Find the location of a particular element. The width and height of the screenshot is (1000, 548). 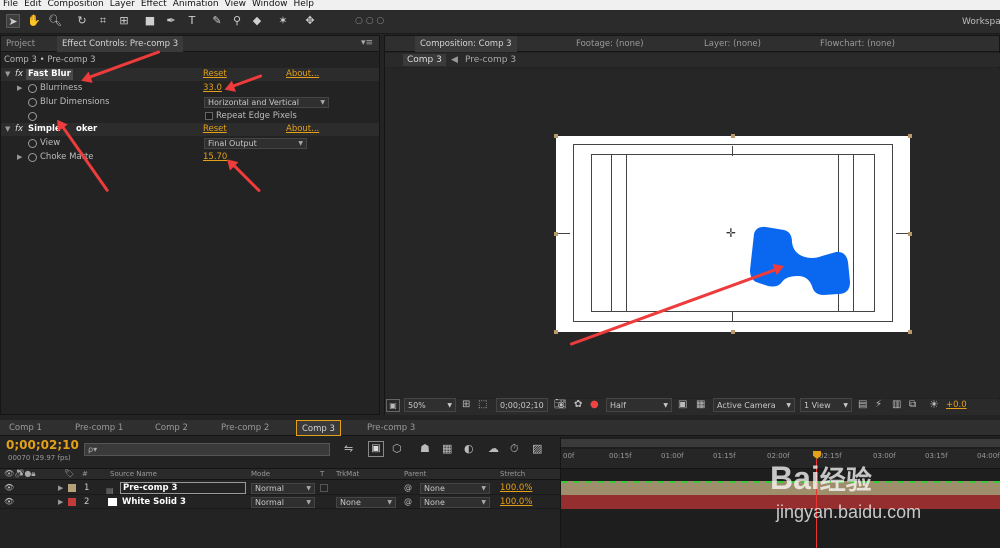

tab-footage: Footage: (none) is located at coordinates (610, 44).